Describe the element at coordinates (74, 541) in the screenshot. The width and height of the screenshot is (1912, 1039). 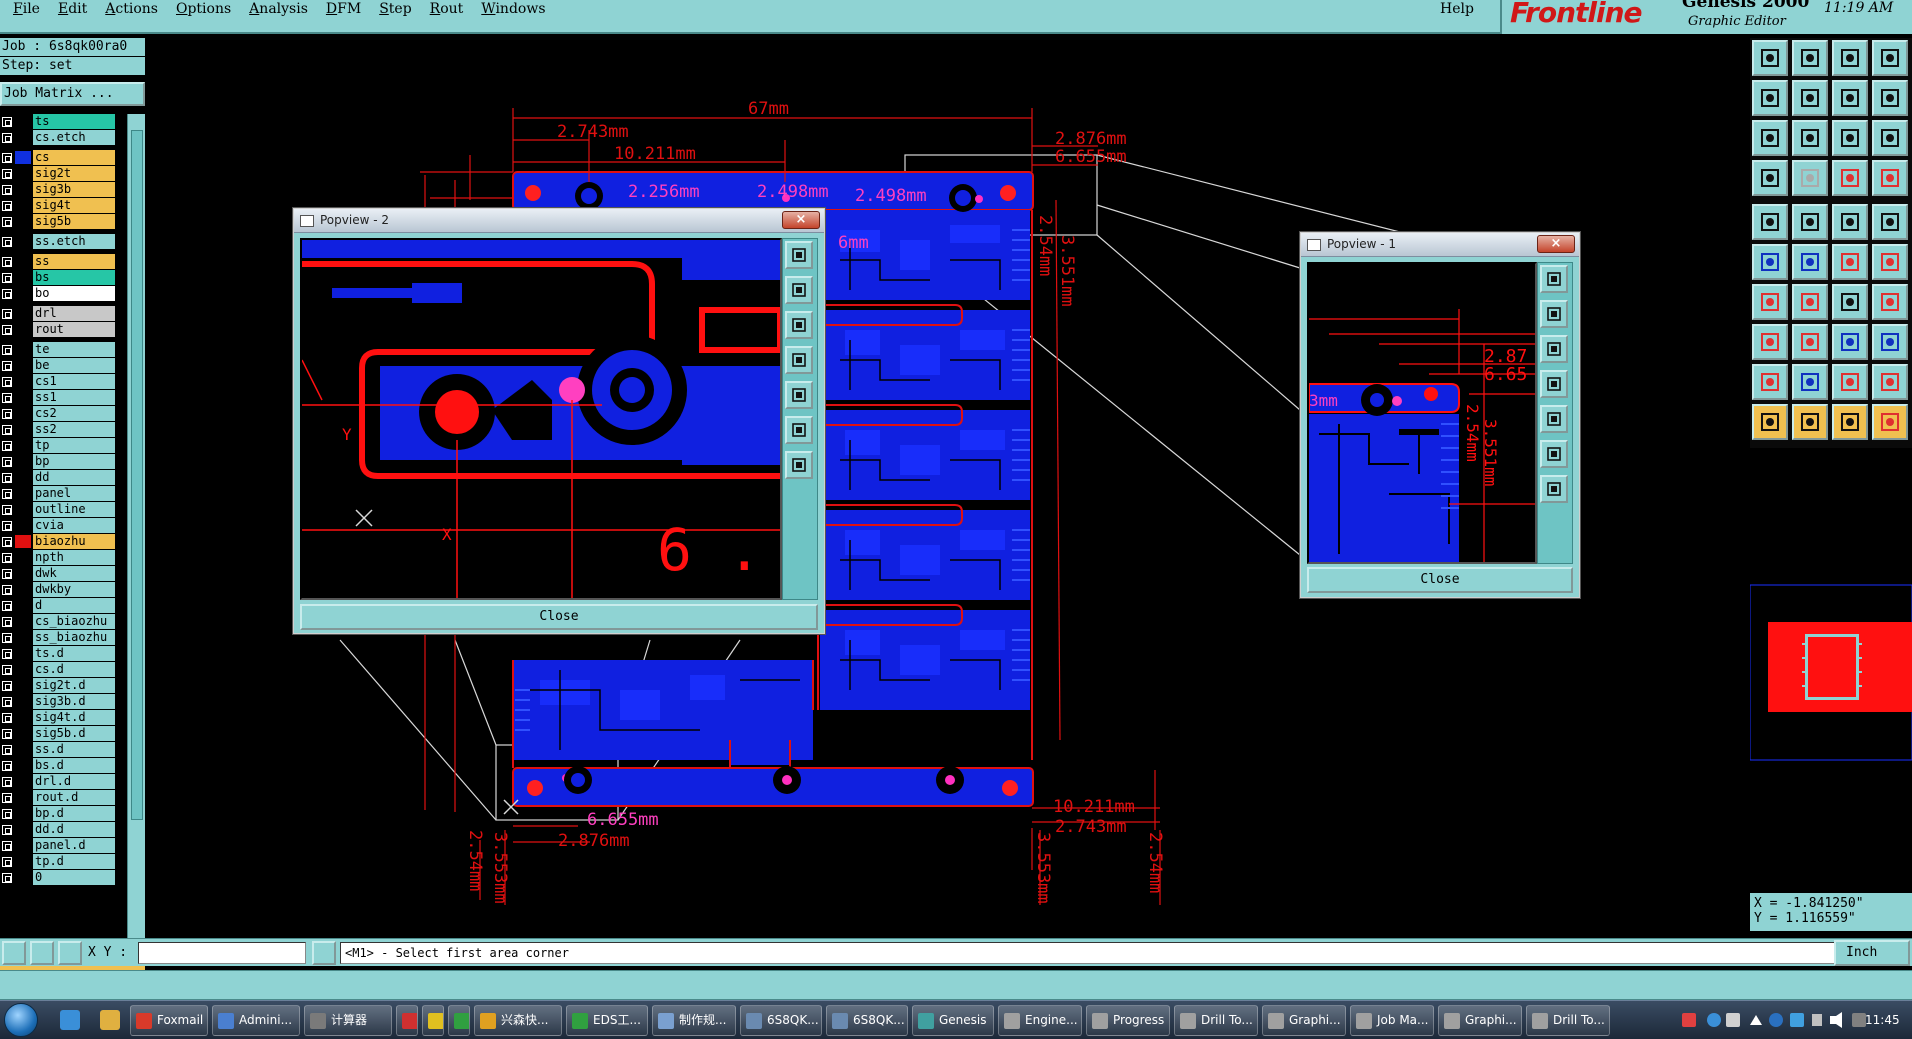
I see `layer-name: biaozhu` at that location.